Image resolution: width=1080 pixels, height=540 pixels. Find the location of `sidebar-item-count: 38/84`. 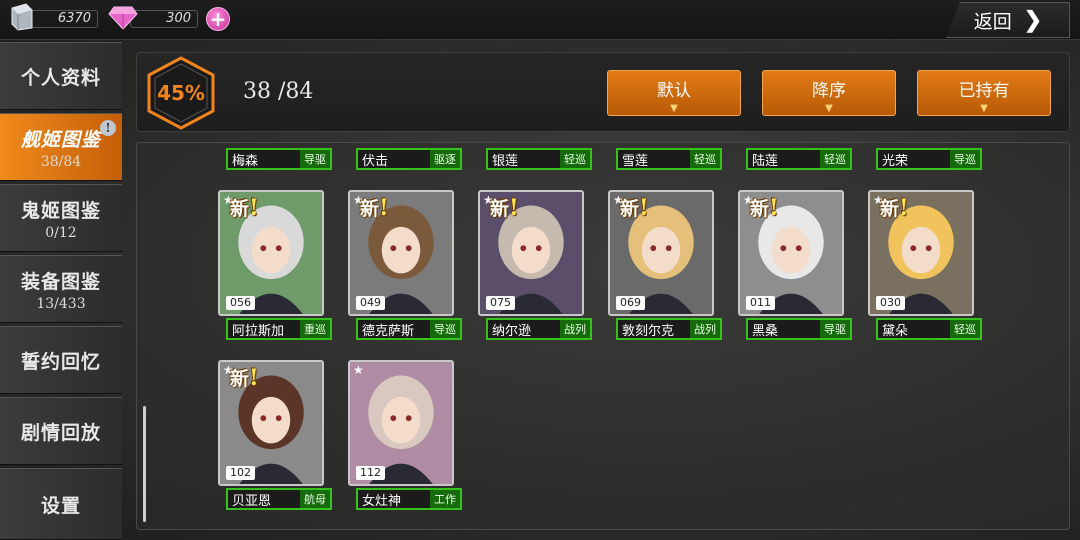

sidebar-item-count: 38/84 is located at coordinates (61, 161).